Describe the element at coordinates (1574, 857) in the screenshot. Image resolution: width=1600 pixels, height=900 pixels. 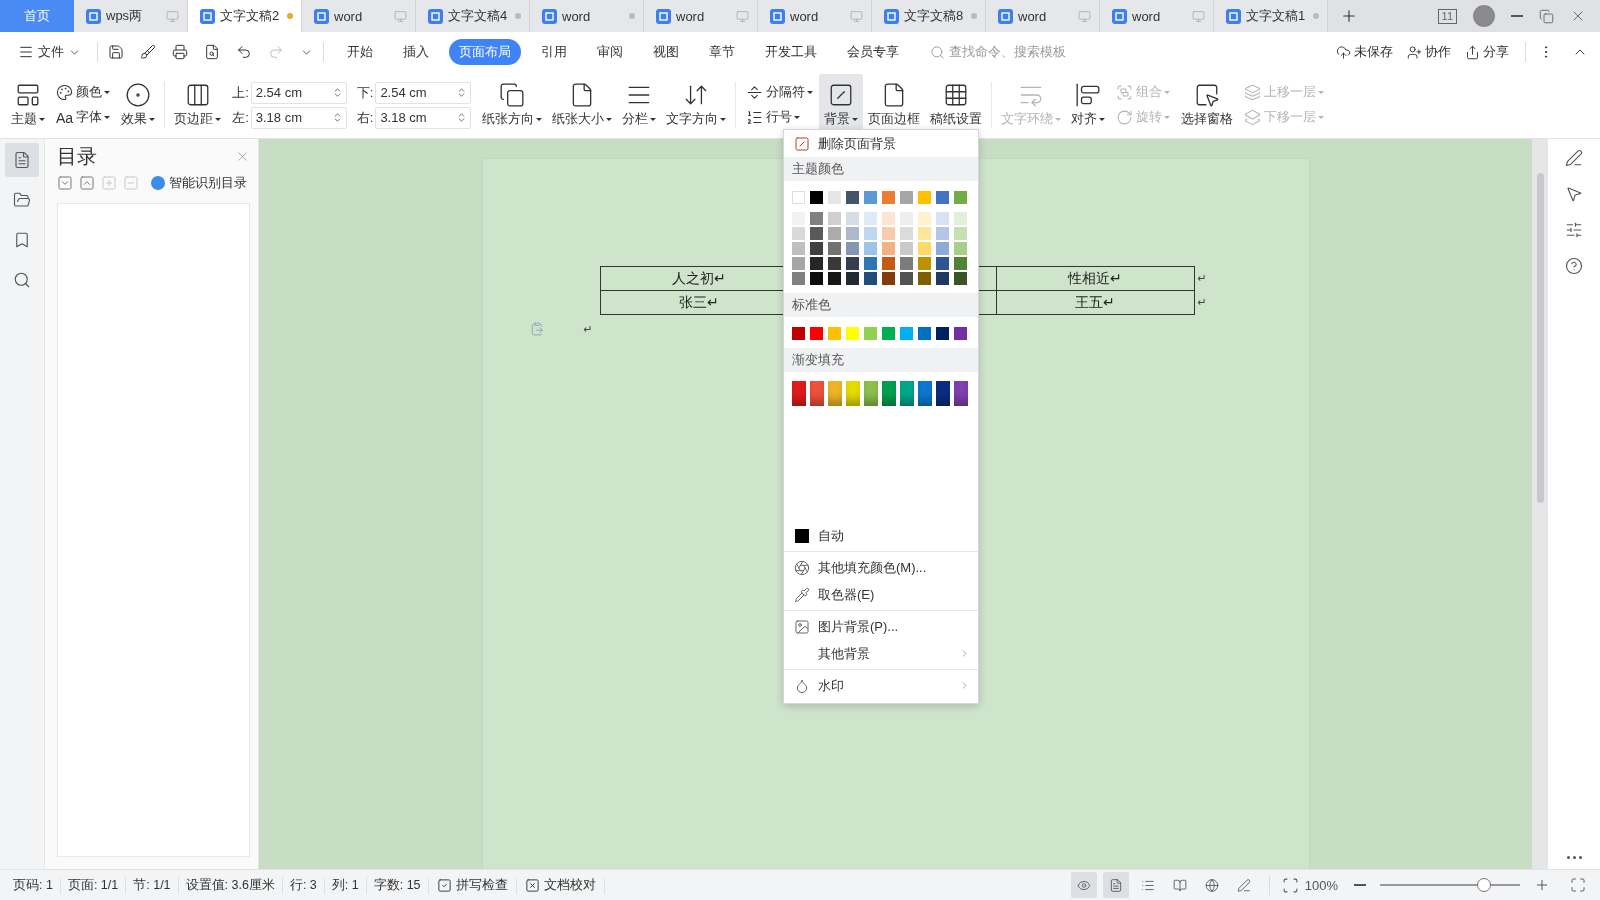
I see `more-icon` at that location.